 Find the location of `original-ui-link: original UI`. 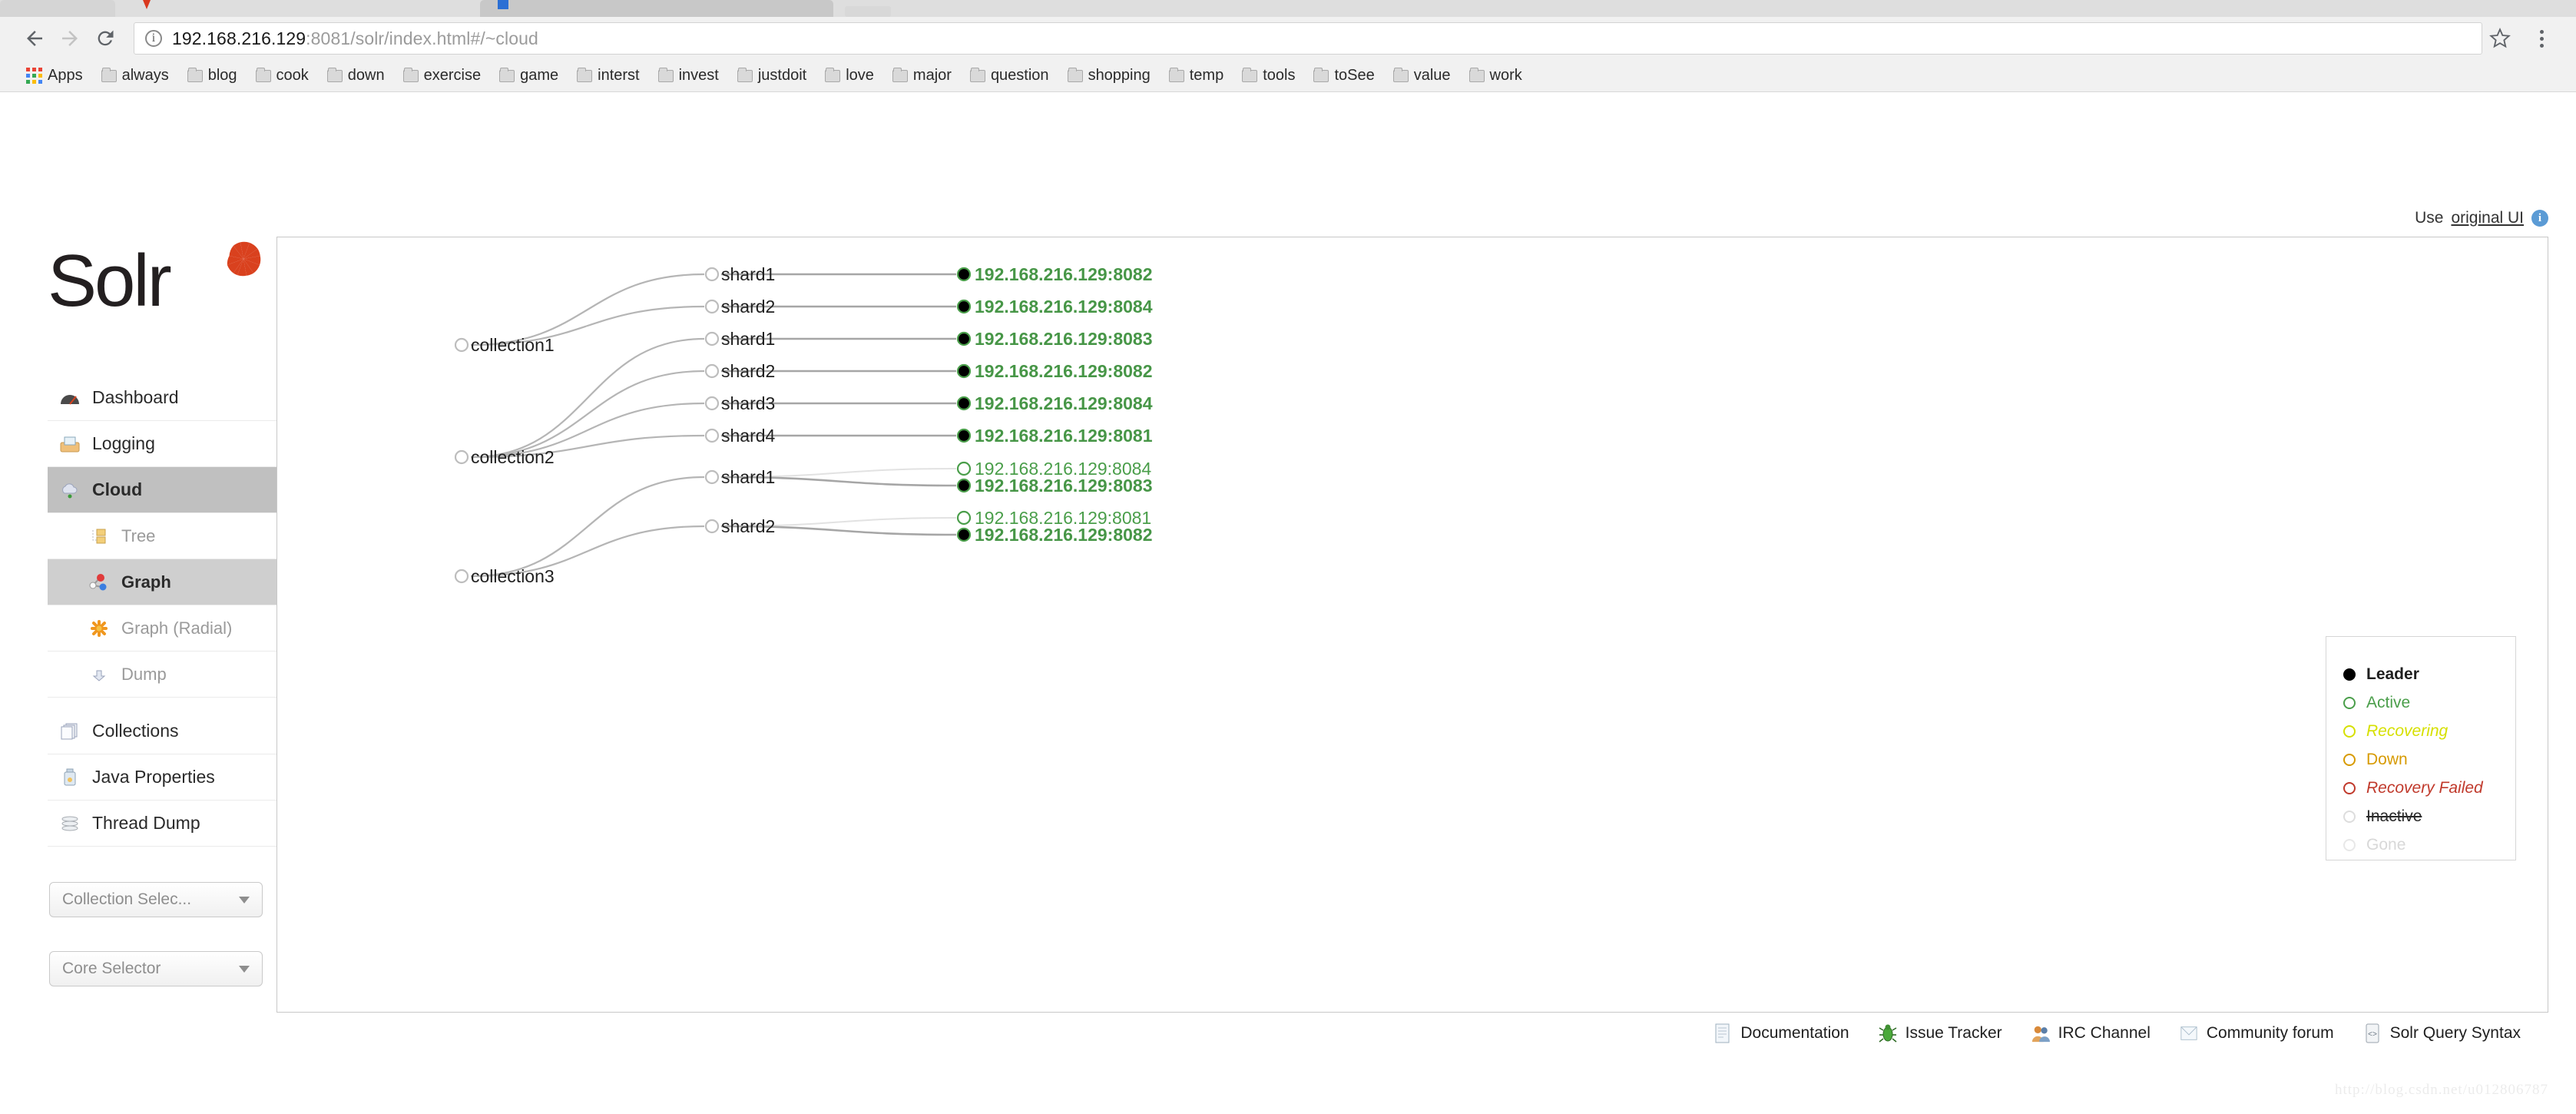

original-ui-link: original UI is located at coordinates (2487, 218).